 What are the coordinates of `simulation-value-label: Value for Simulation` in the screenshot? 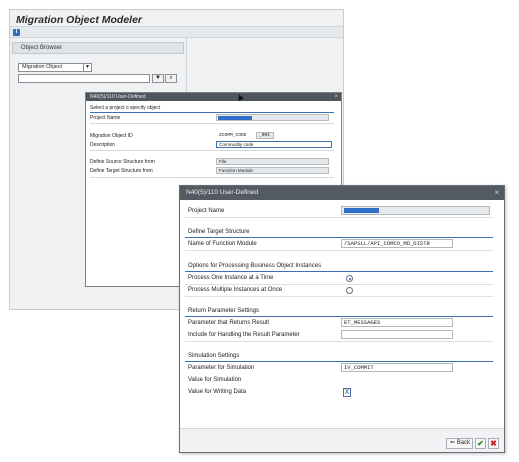 It's located at (215, 380).